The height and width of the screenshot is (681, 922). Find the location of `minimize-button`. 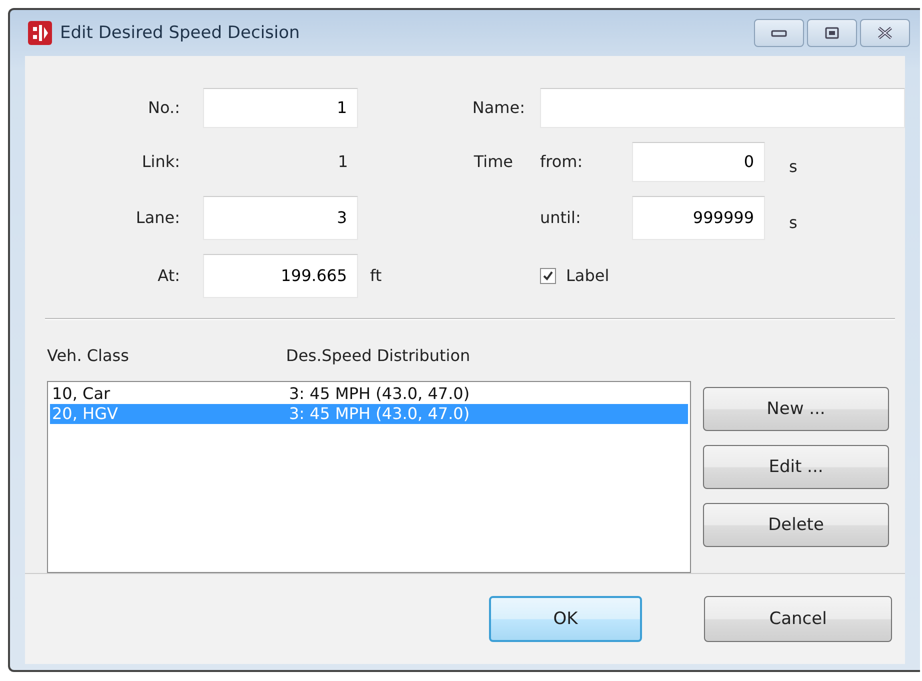

minimize-button is located at coordinates (779, 32).